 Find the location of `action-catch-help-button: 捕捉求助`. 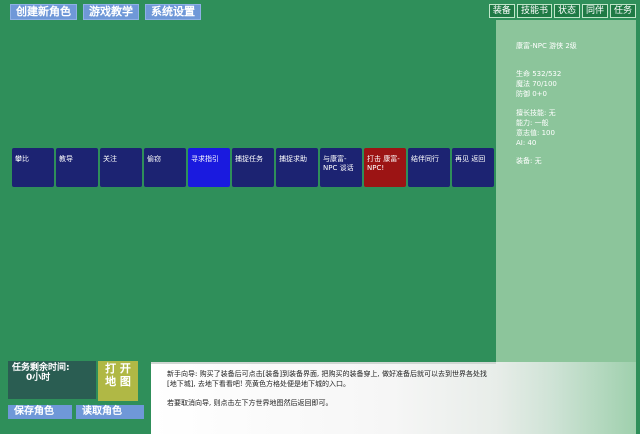

action-catch-help-button: 捕捉求助 is located at coordinates (297, 167).